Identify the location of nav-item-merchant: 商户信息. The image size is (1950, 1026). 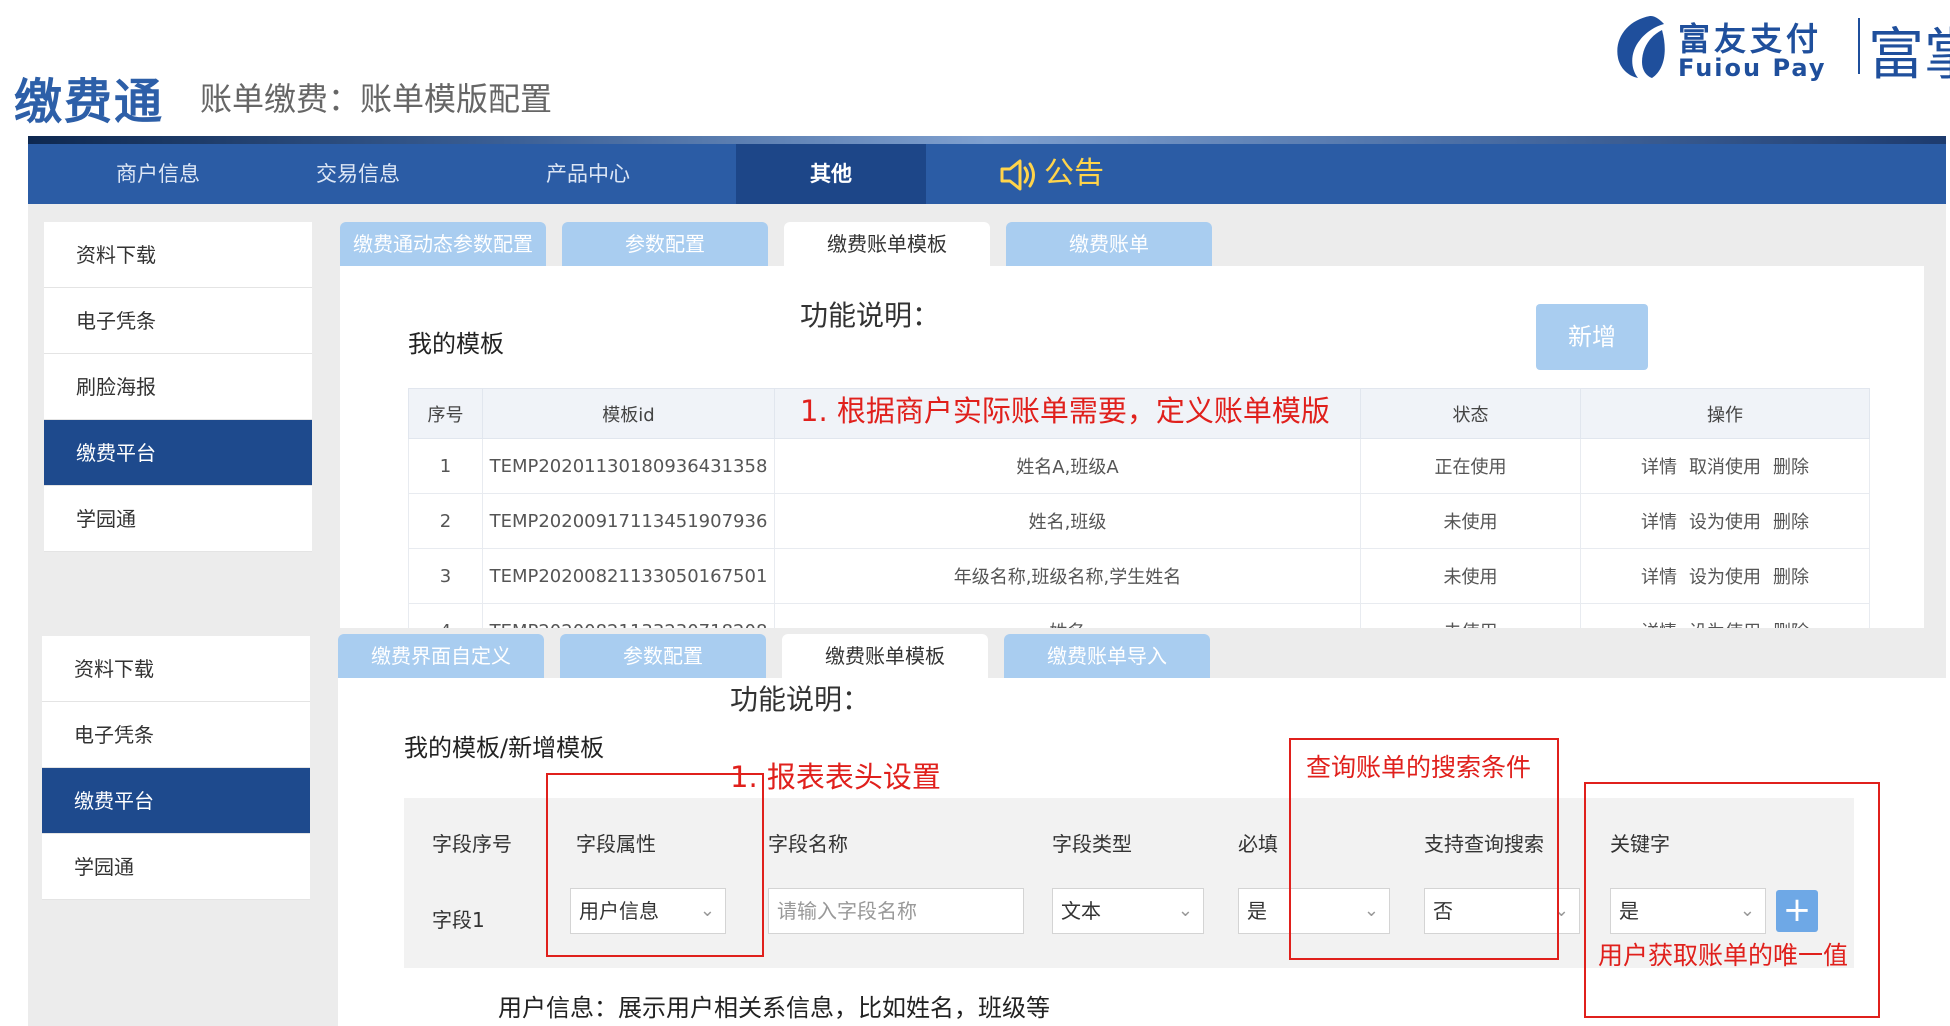
(158, 174).